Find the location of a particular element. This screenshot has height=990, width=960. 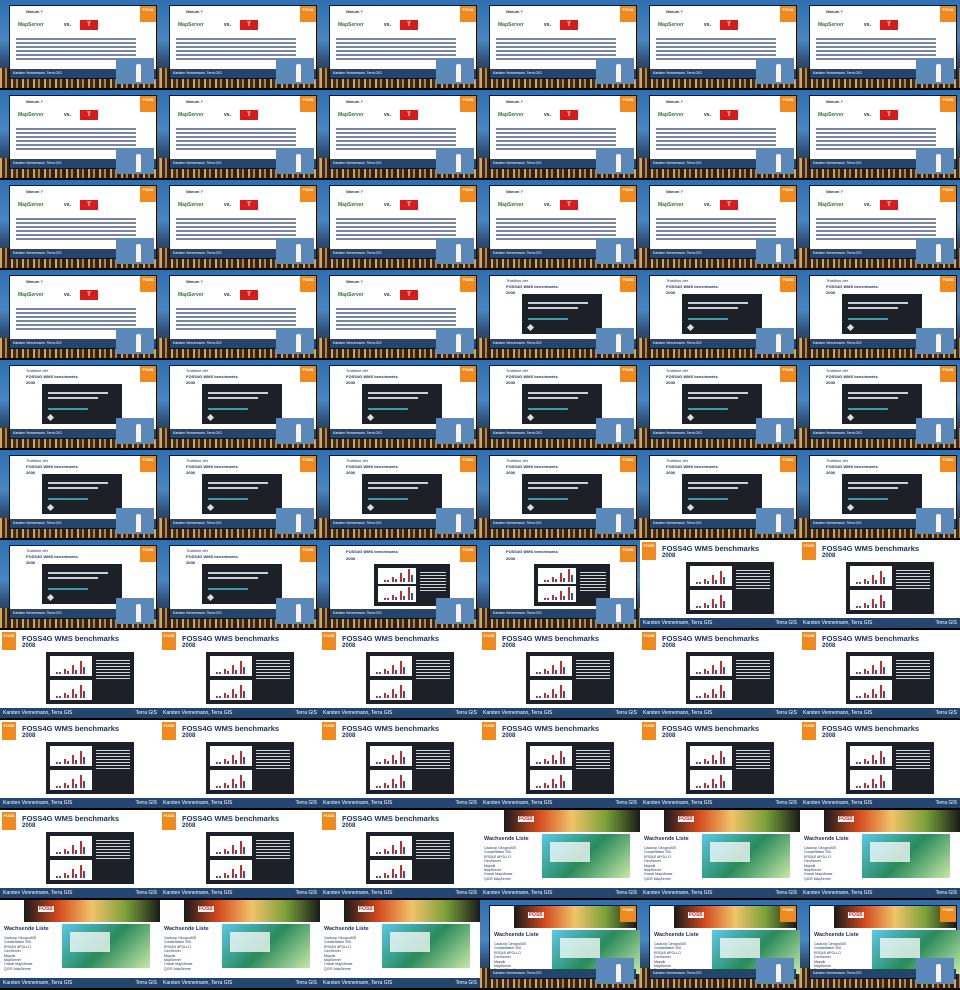

mapserver-logo: MapServer is located at coordinates (831, 205).